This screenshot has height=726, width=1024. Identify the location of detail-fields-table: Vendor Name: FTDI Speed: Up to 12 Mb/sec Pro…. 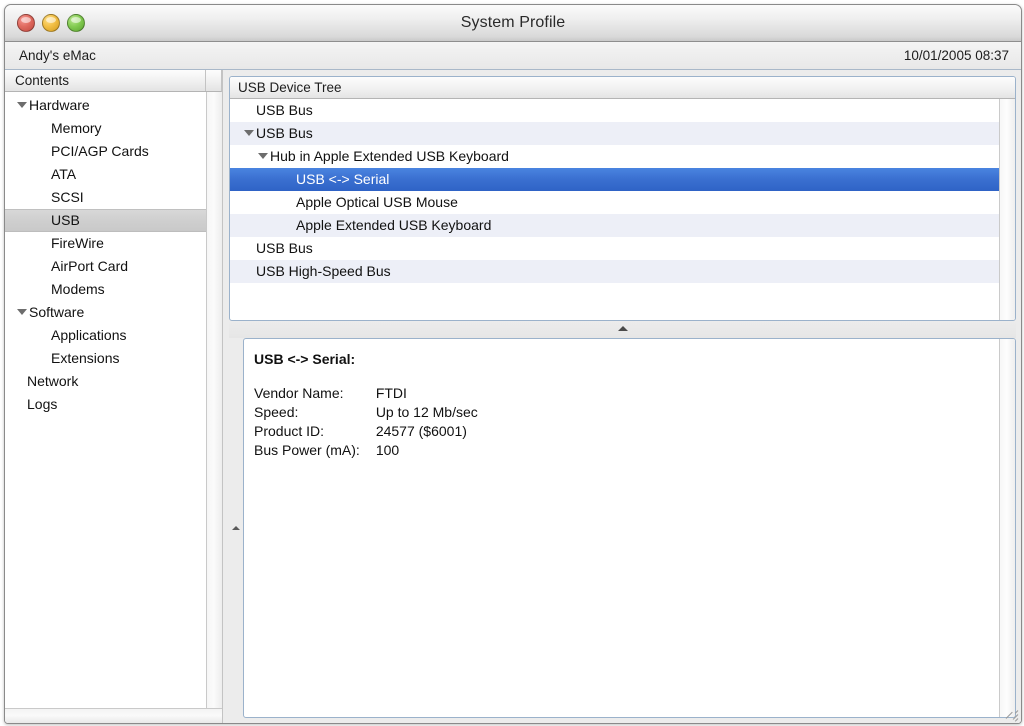
(366, 422).